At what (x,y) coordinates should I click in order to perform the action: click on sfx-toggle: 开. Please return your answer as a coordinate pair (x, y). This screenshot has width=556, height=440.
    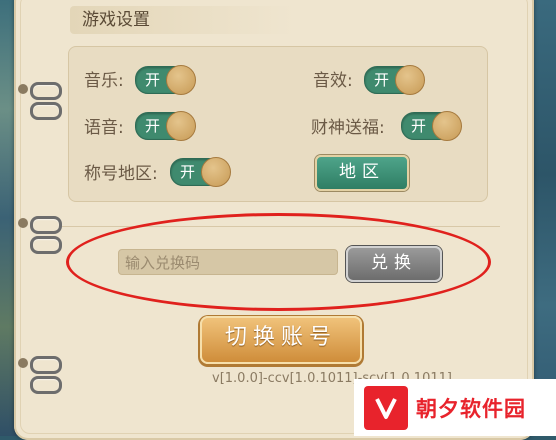
    Looking at the image, I should click on (394, 80).